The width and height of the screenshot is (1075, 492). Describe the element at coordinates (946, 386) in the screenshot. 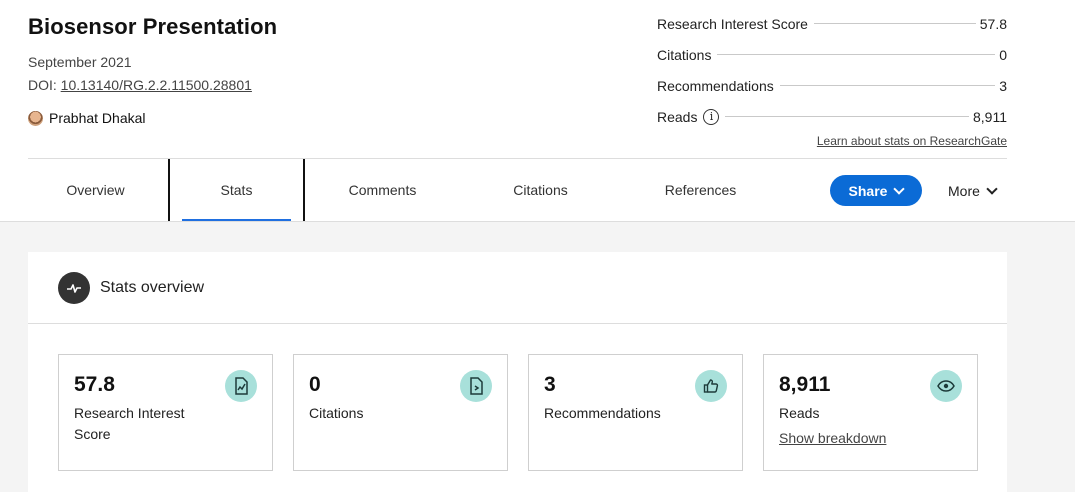

I see `eye-icon` at that location.